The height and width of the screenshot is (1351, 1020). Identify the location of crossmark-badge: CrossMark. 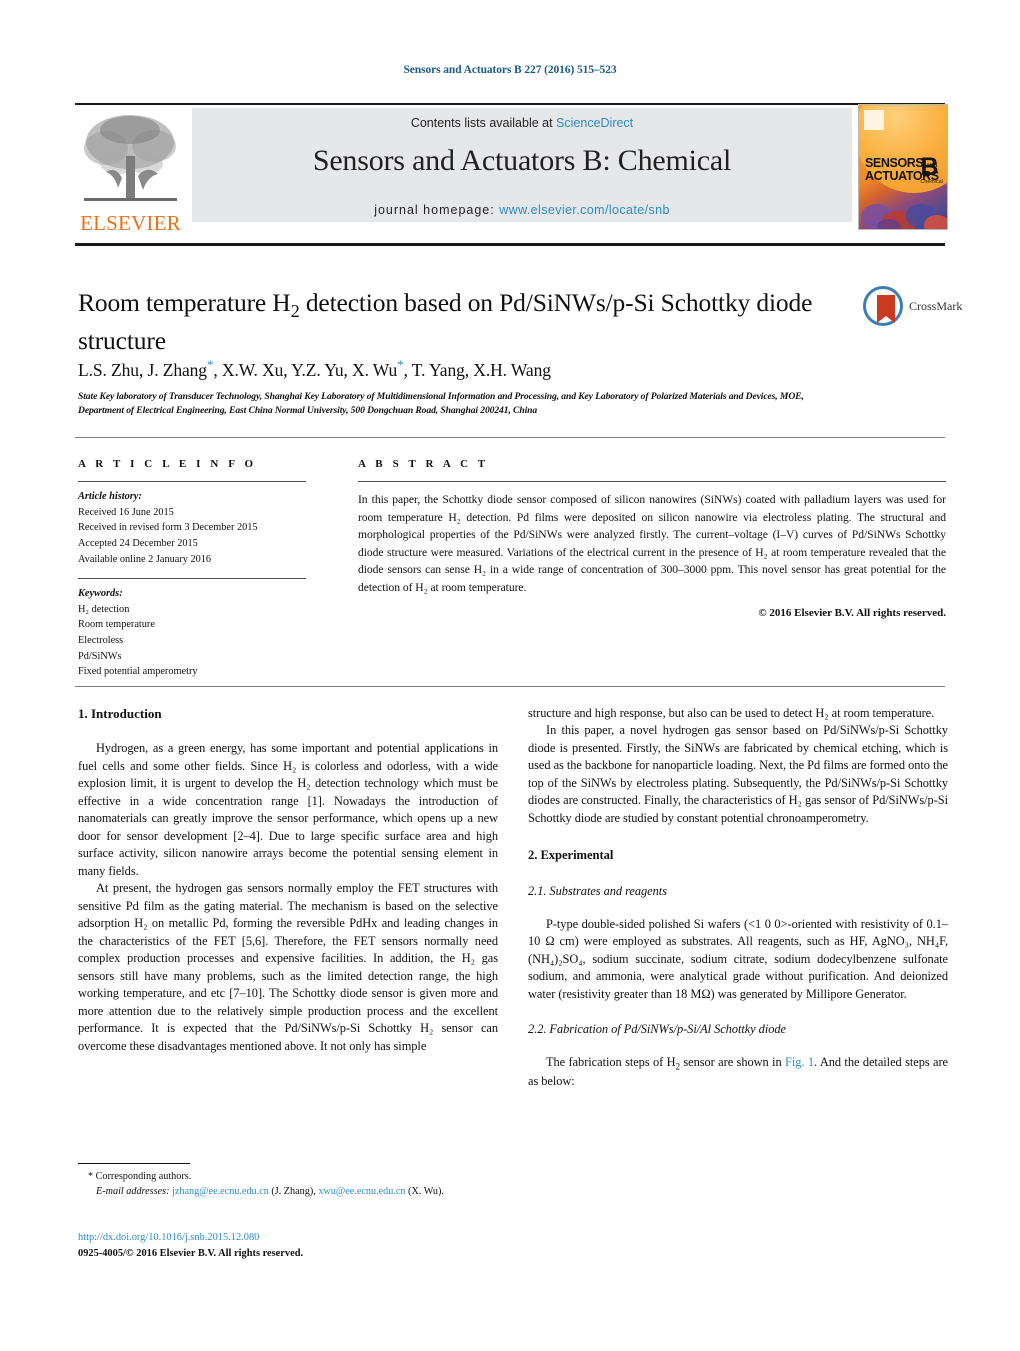
(913, 307).